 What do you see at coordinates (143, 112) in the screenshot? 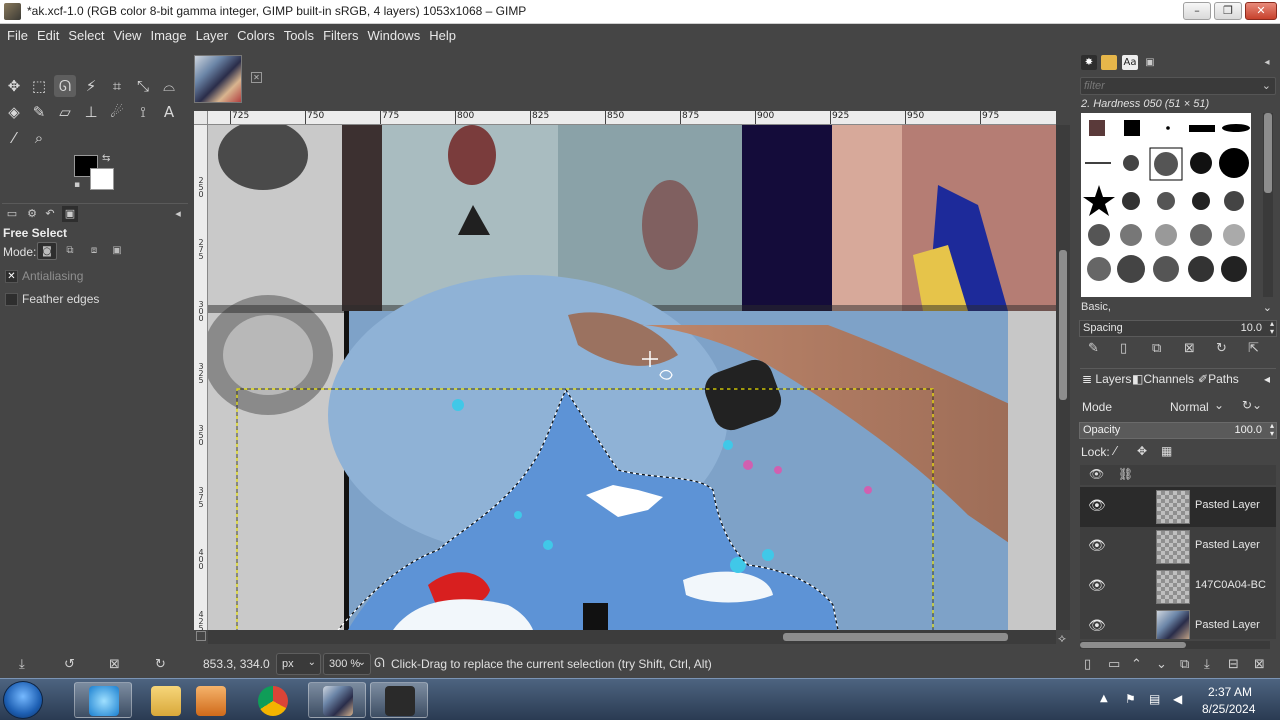
I see `paths-tool-icon: ⟟` at bounding box center [143, 112].